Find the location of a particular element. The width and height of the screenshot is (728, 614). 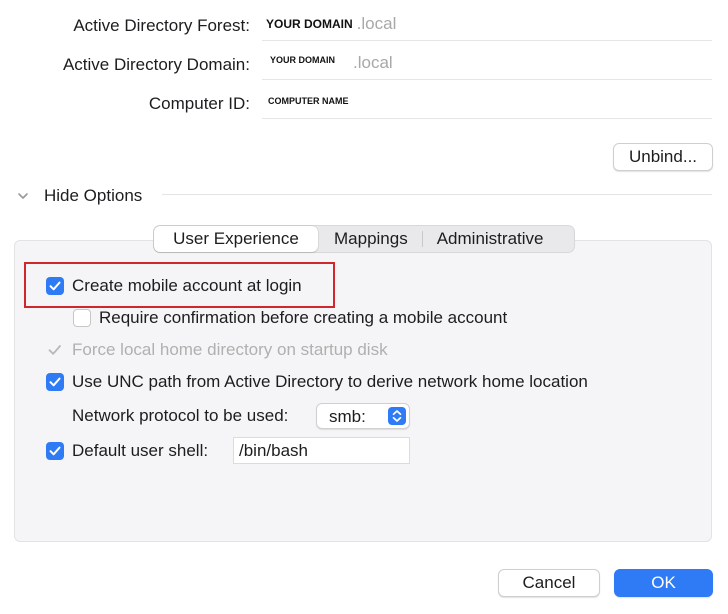

computer-id-field: COMPUTER NAME is located at coordinates (487, 105).